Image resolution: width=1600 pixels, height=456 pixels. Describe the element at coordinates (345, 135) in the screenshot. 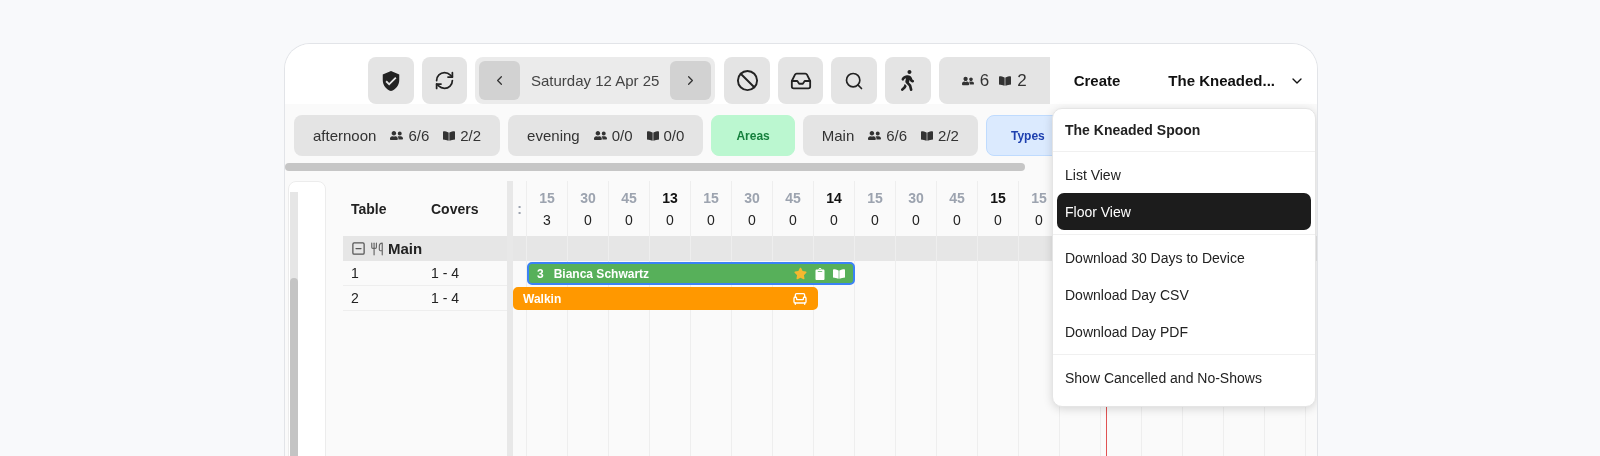

I see `filter-label: afternoon` at that location.